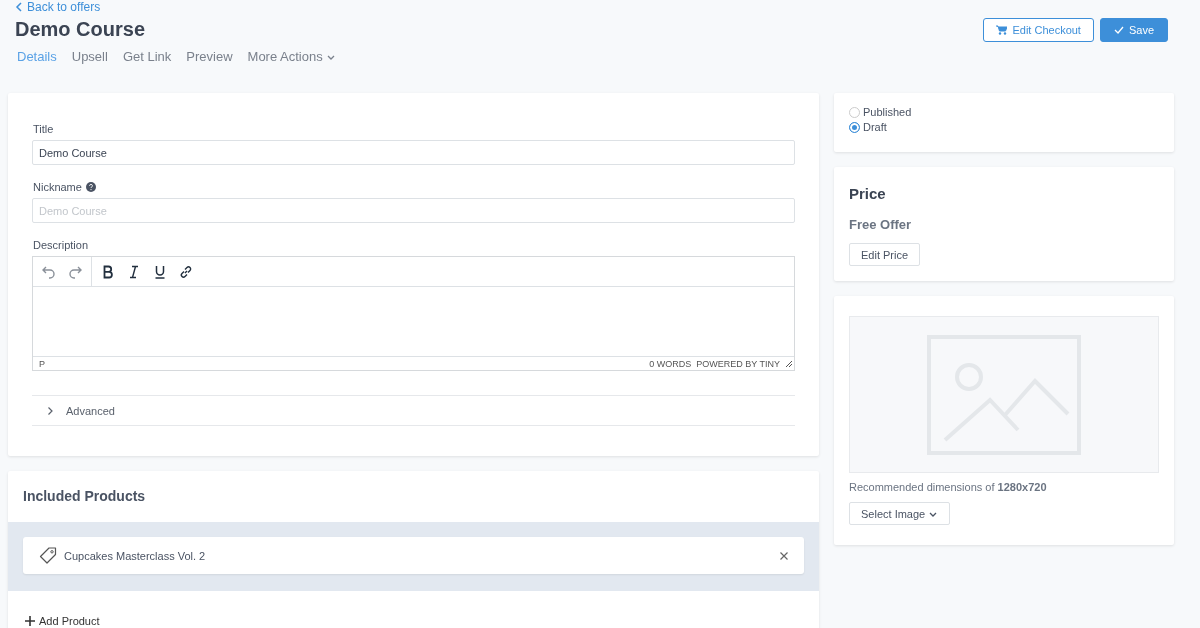 This screenshot has width=1200, height=628. What do you see at coordinates (738, 363) in the screenshot?
I see `branding-link: POWERED BY TINY` at bounding box center [738, 363].